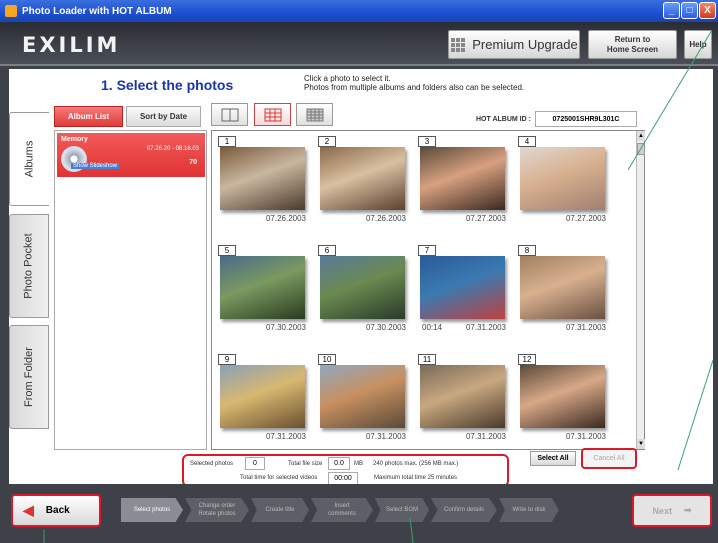 This screenshot has width=718, height=543. Describe the element at coordinates (671, 10) in the screenshot. I see `minimize-button: _` at that location.